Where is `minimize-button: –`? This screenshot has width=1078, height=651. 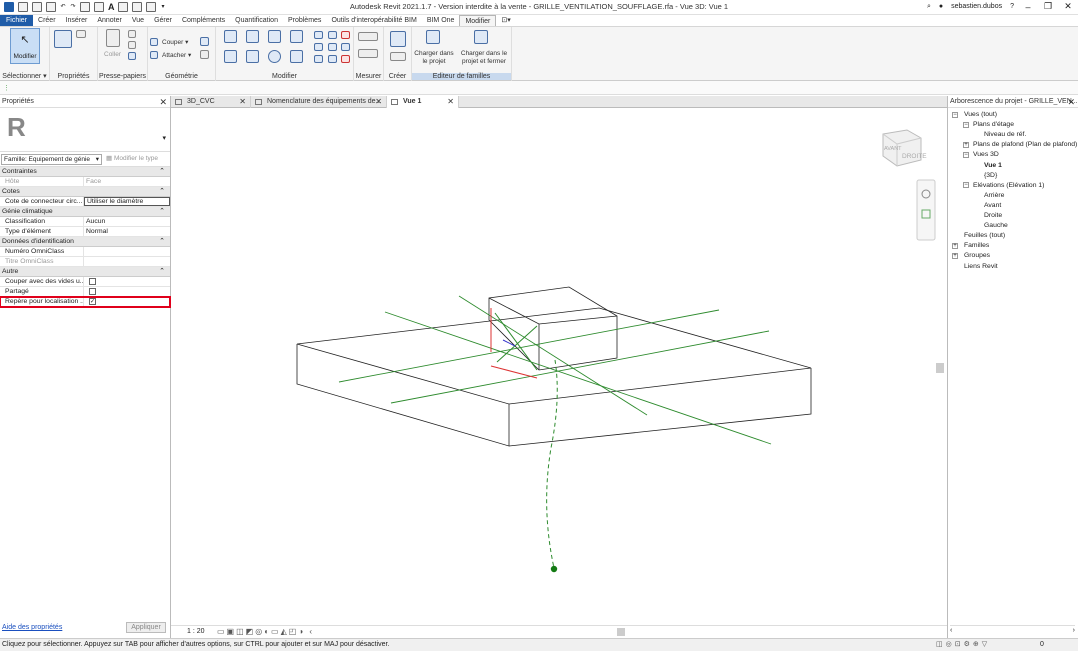
minimize-button: – is located at coordinates (1028, 7).